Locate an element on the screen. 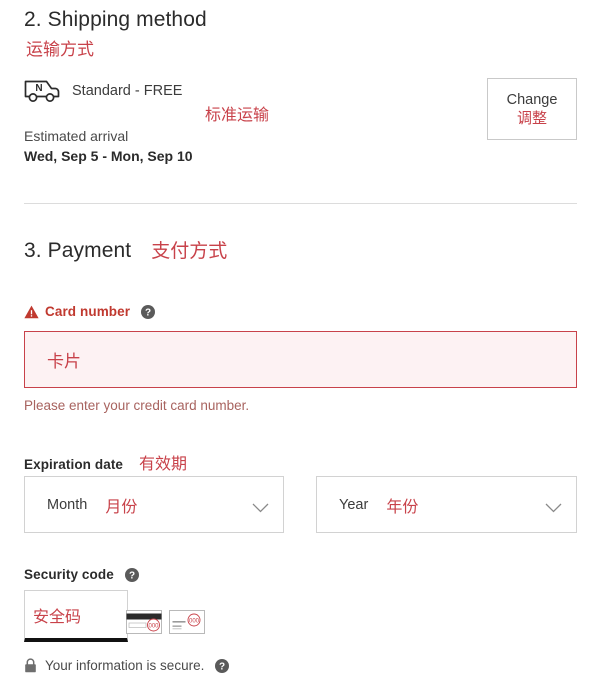 This screenshot has width=601, height=678. card-number-label-row: Card number ? is located at coordinates (90, 311).